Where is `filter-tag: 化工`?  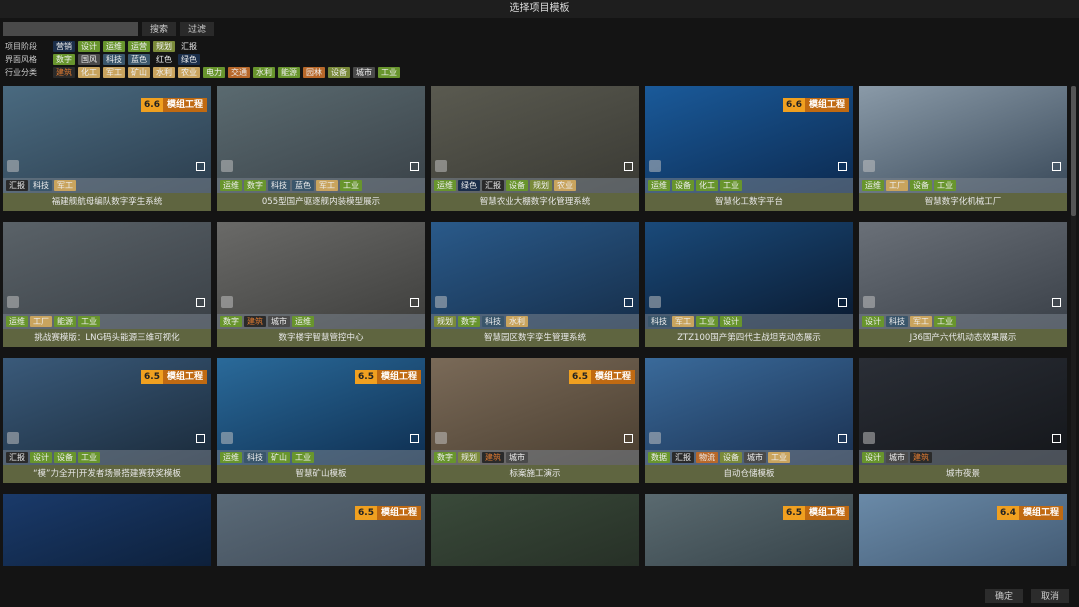 filter-tag: 化工 is located at coordinates (89, 72).